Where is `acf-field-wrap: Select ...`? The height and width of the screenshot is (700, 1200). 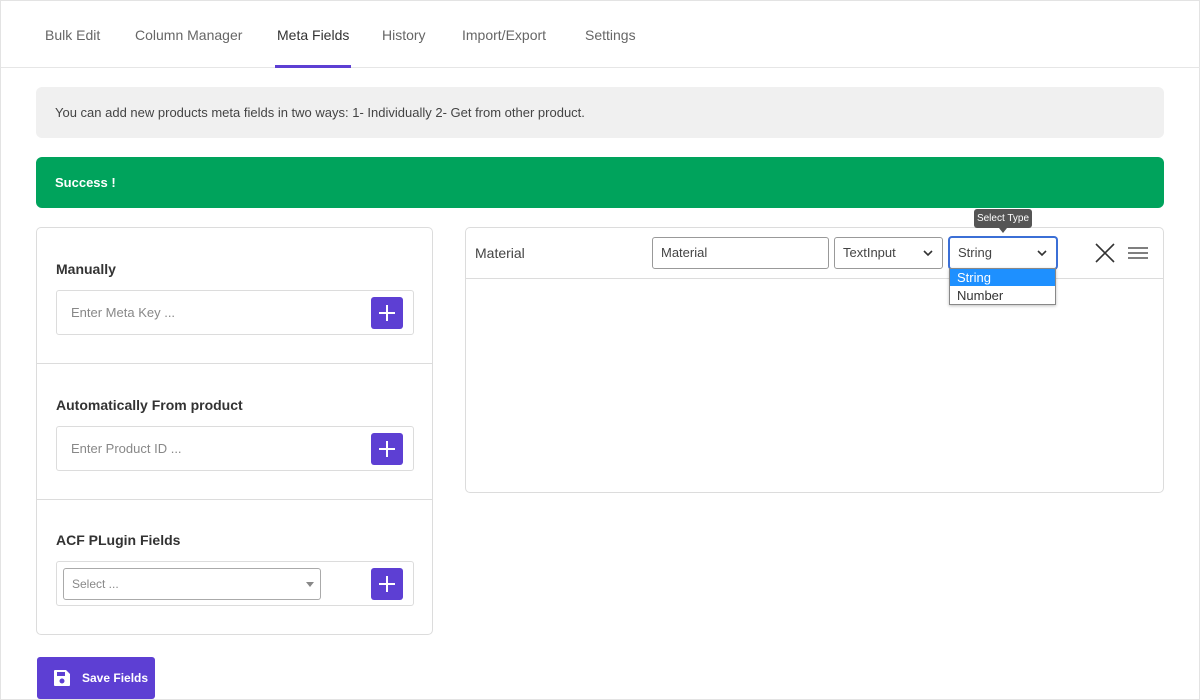
acf-field-wrap: Select ... is located at coordinates (235, 583).